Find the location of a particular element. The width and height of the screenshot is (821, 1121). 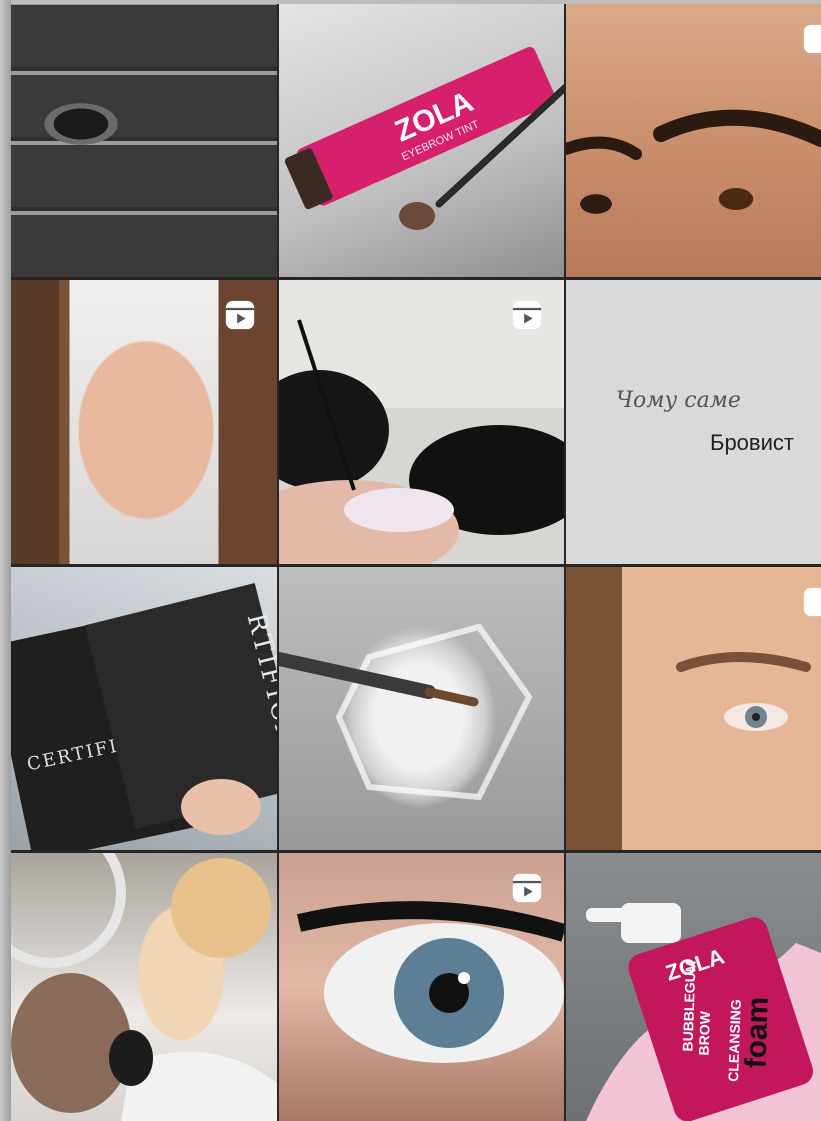

foam-bottle-illustration: ZOLA BUBBLEGUM BROW CLEANSING foam is located at coordinates (703, 1012).